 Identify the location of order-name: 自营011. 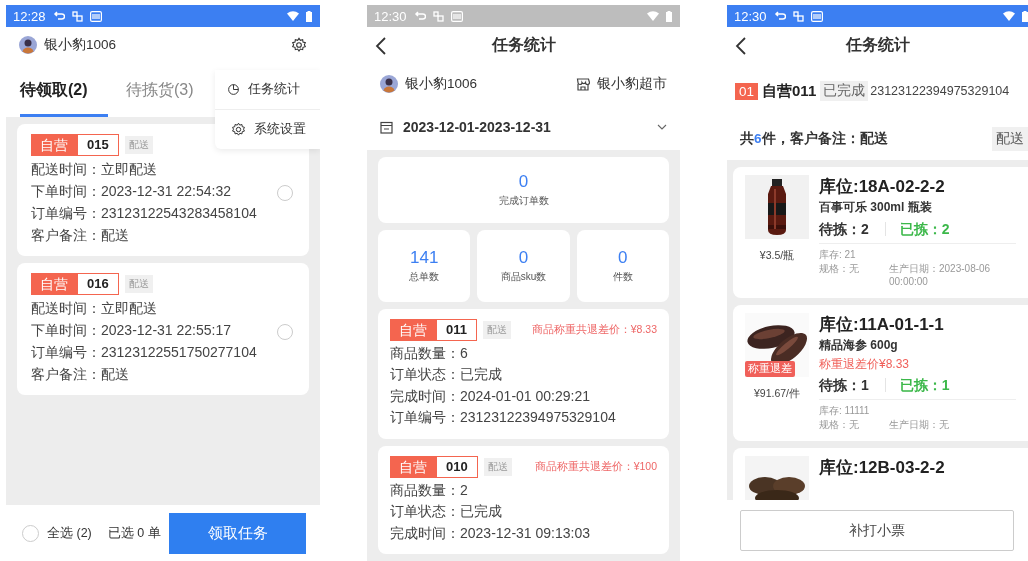
(789, 91).